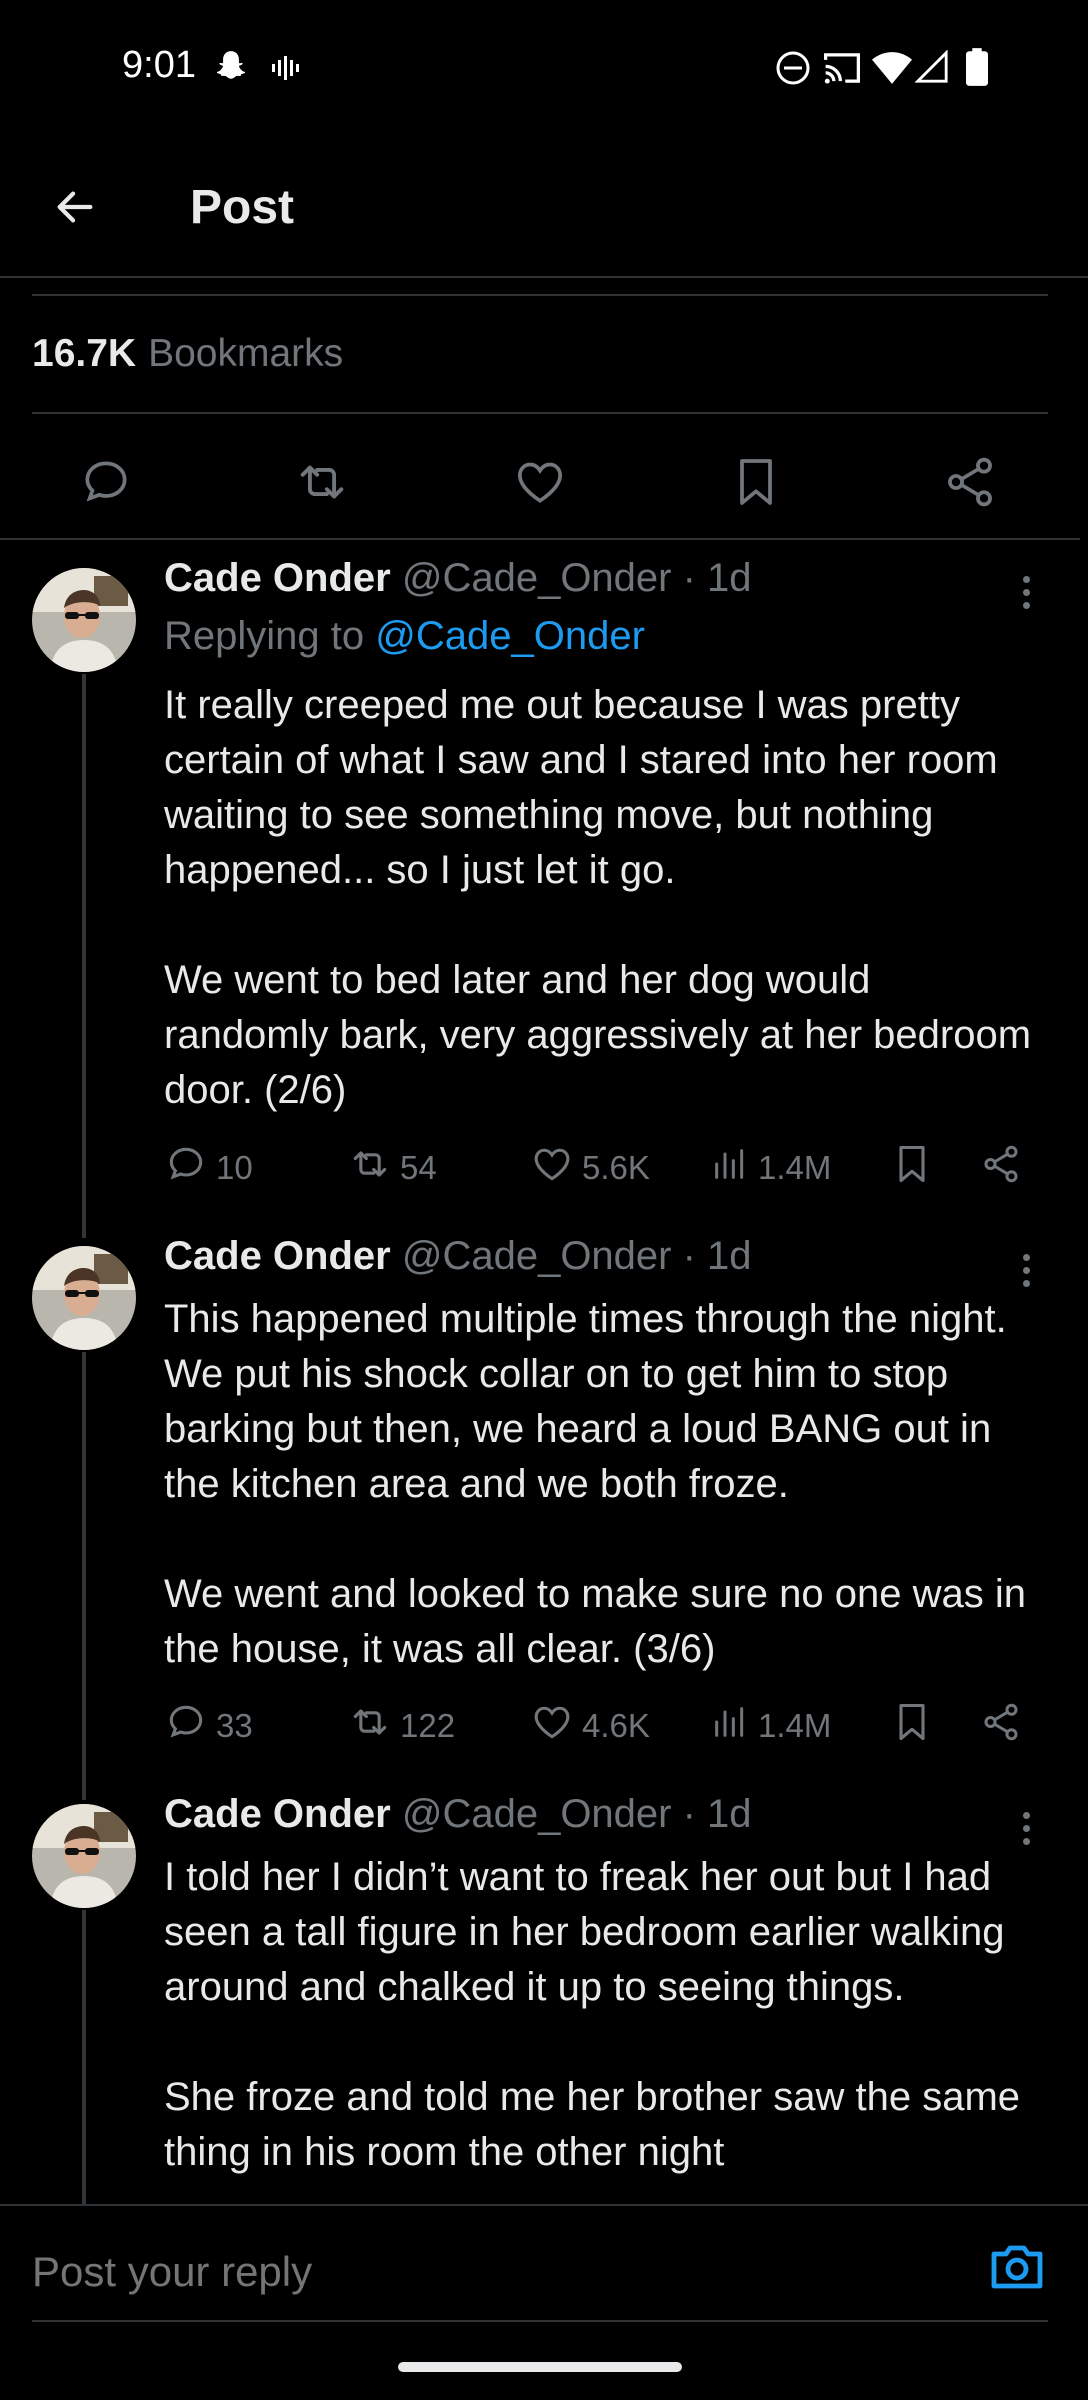 This screenshot has width=1088, height=2400. I want to click on like-button: 4.6K, so click(590, 1726).